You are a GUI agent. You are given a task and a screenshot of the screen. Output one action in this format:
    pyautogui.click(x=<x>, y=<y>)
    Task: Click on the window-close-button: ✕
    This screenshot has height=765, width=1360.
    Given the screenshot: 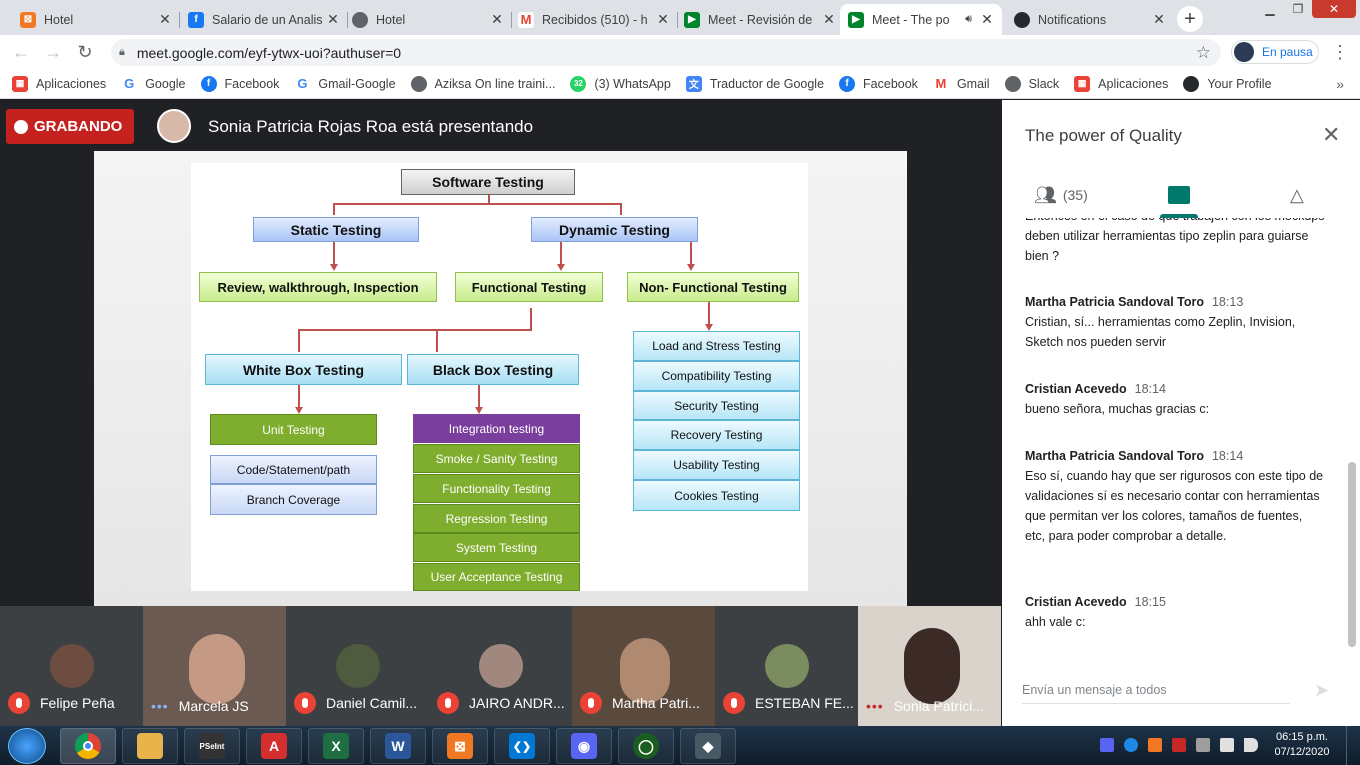 What is the action you would take?
    pyautogui.click(x=1334, y=9)
    